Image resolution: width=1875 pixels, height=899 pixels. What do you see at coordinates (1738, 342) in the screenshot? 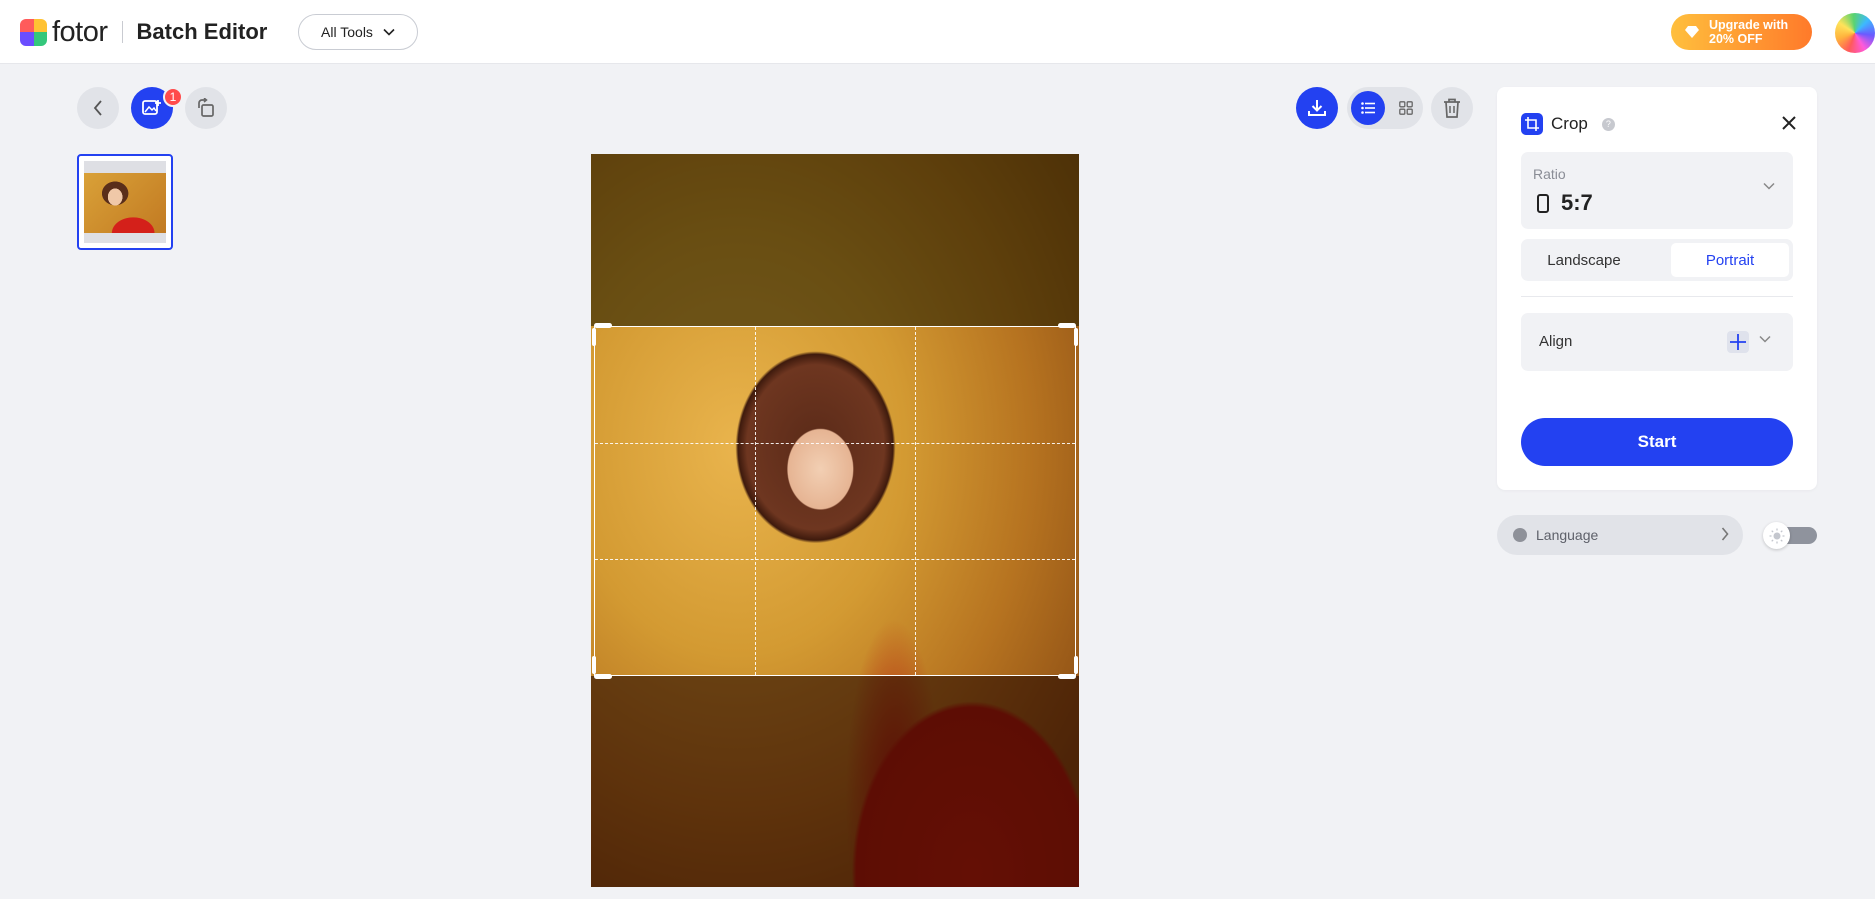
I see `align-center-icon` at bounding box center [1738, 342].